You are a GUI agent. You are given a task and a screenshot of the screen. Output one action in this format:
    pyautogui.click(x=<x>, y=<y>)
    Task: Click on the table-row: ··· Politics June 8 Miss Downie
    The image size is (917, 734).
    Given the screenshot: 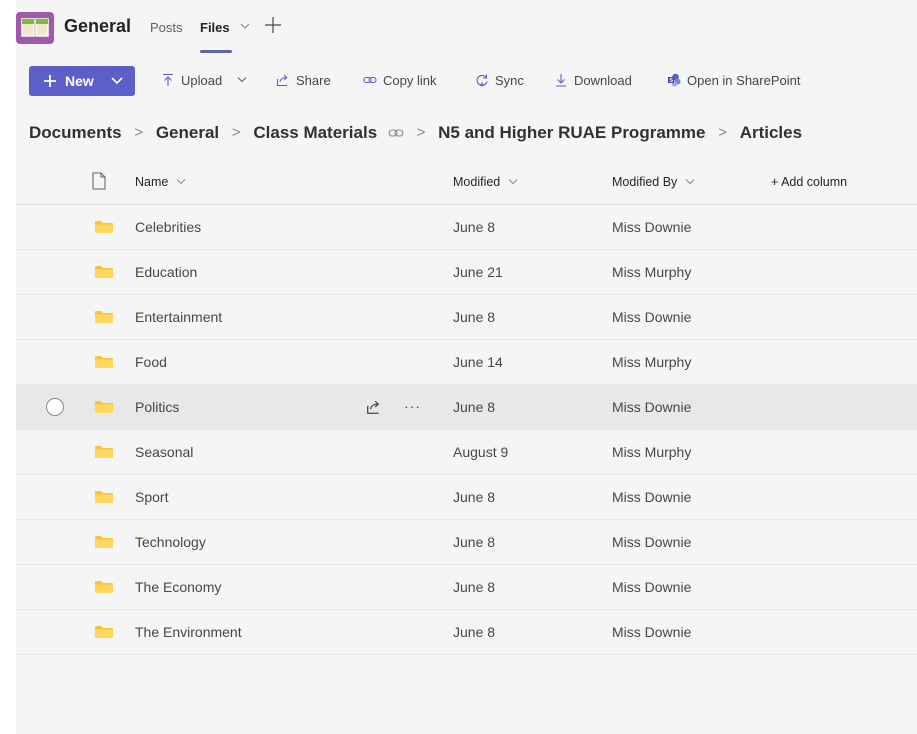 What is the action you would take?
    pyautogui.click(x=466, y=407)
    